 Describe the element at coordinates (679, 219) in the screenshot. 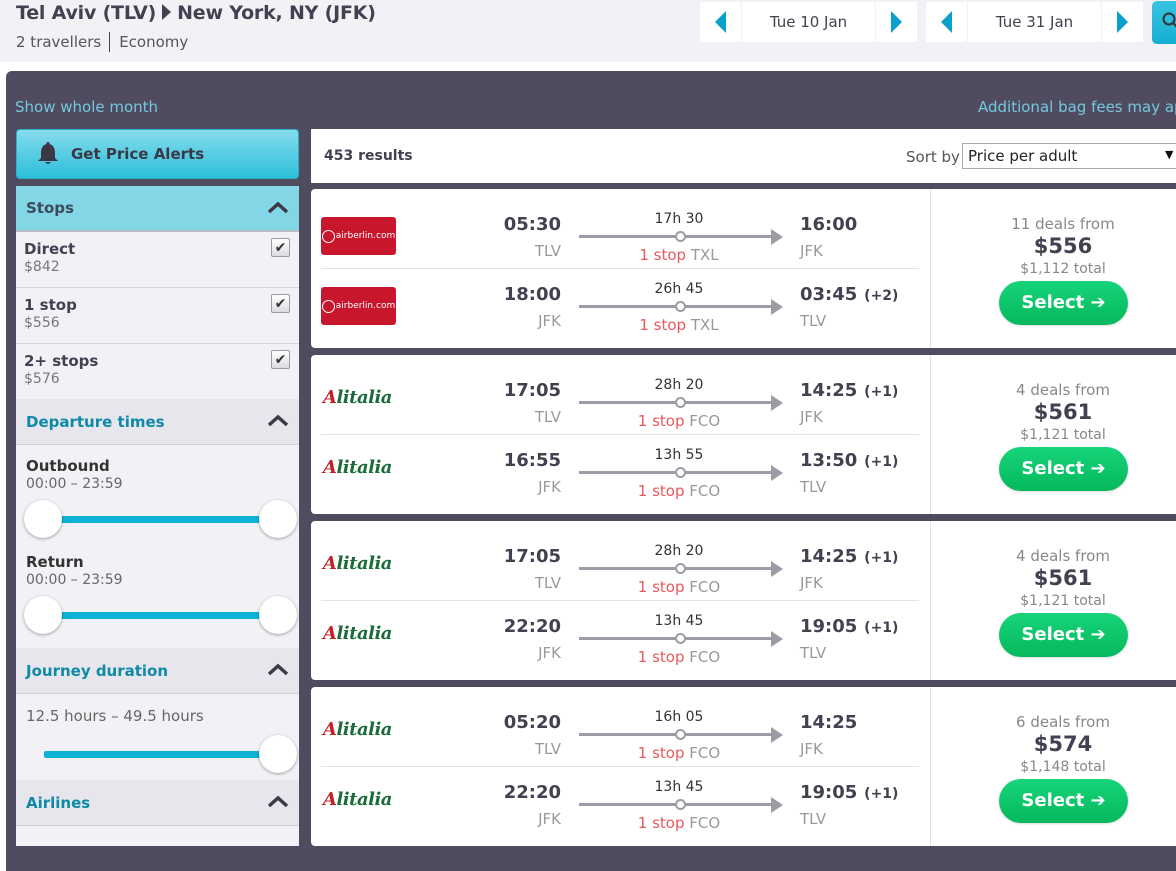

I see `flight-duration: 17h 30` at that location.